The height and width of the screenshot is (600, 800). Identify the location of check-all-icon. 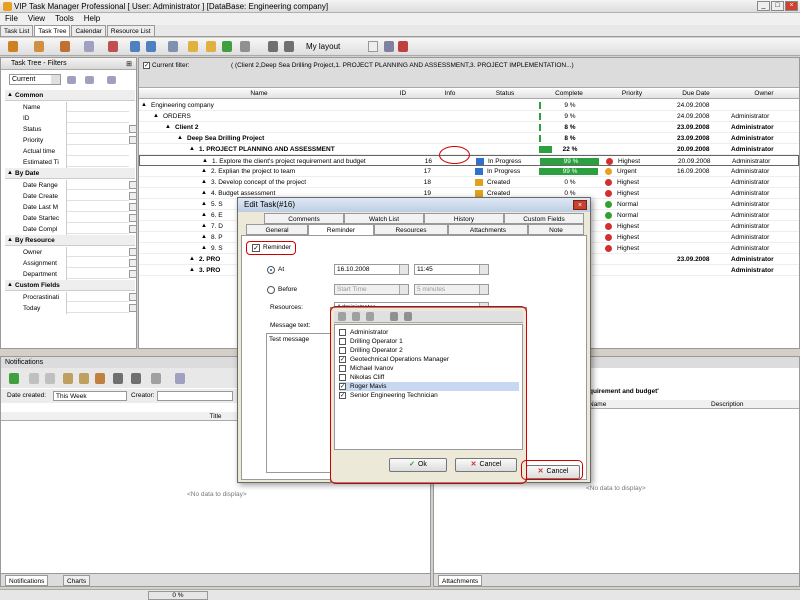
(394, 316).